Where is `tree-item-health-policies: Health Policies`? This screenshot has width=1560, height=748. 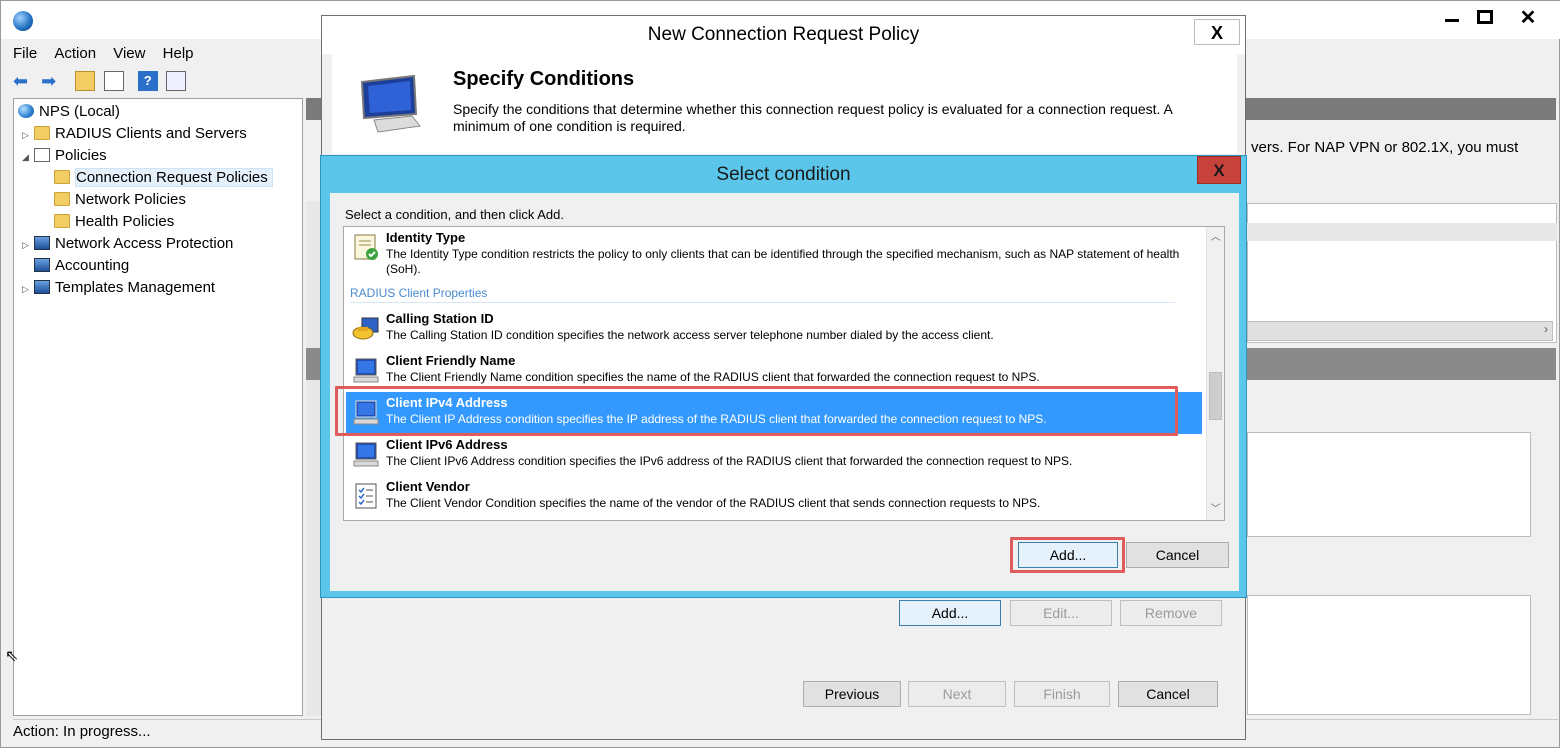
tree-item-health-policies: Health Policies is located at coordinates (114, 222).